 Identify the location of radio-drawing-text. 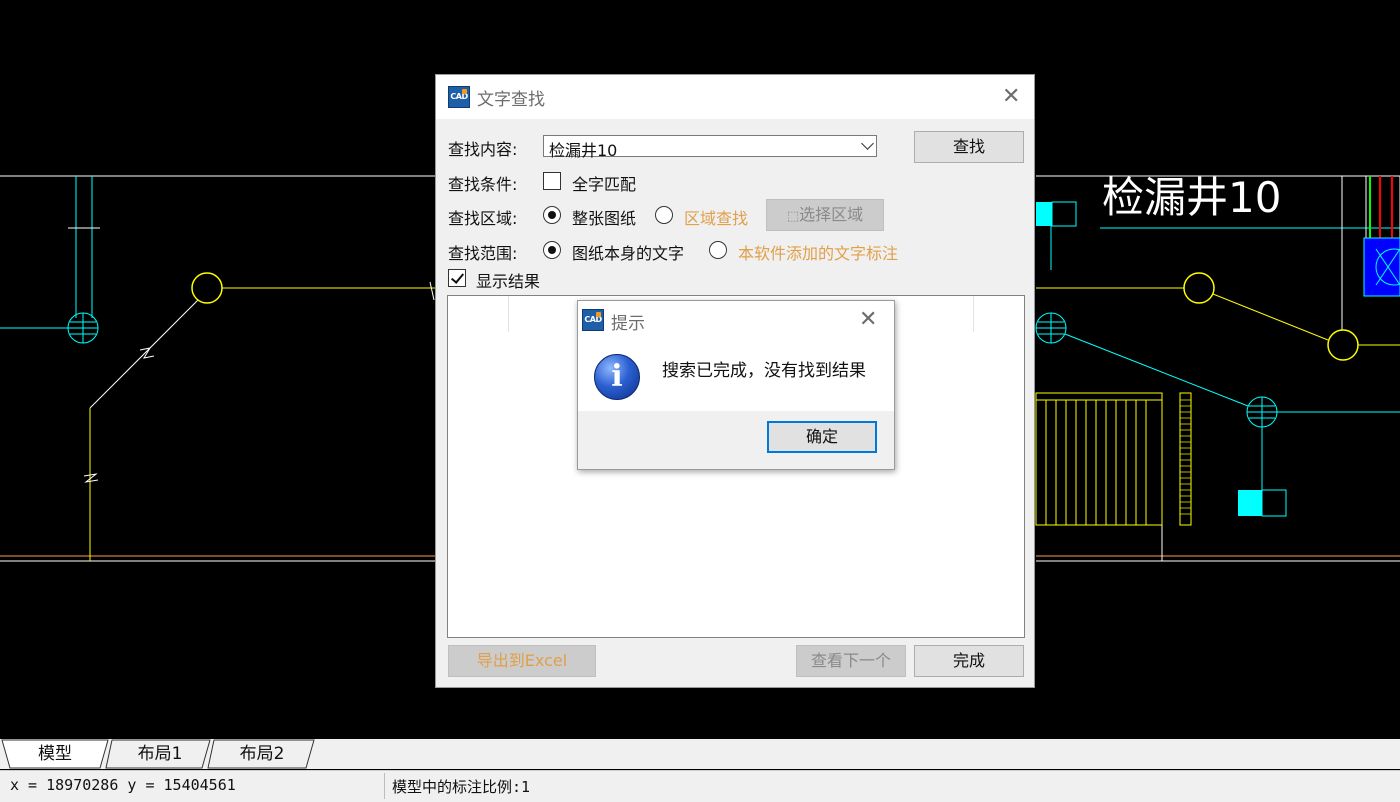
(552, 250).